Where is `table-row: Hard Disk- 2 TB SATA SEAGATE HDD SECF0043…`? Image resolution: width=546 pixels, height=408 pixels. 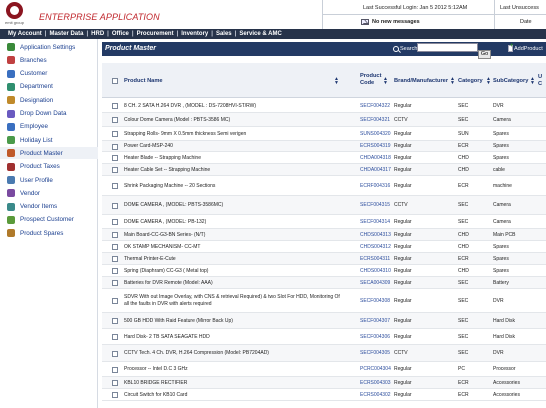 table-row: Hard Disk- 2 TB SATA SEAGATE HDD SECF0043… is located at coordinates (324, 337).